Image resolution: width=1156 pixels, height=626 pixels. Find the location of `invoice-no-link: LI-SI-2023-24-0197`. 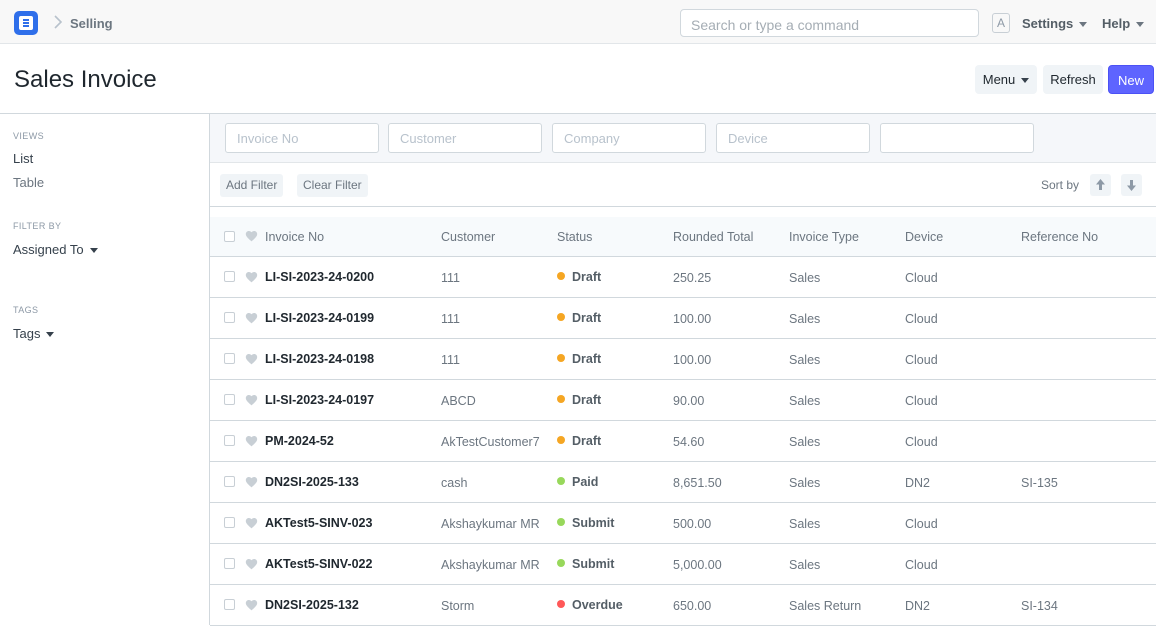

invoice-no-link: LI-SI-2023-24-0197 is located at coordinates (319, 400).